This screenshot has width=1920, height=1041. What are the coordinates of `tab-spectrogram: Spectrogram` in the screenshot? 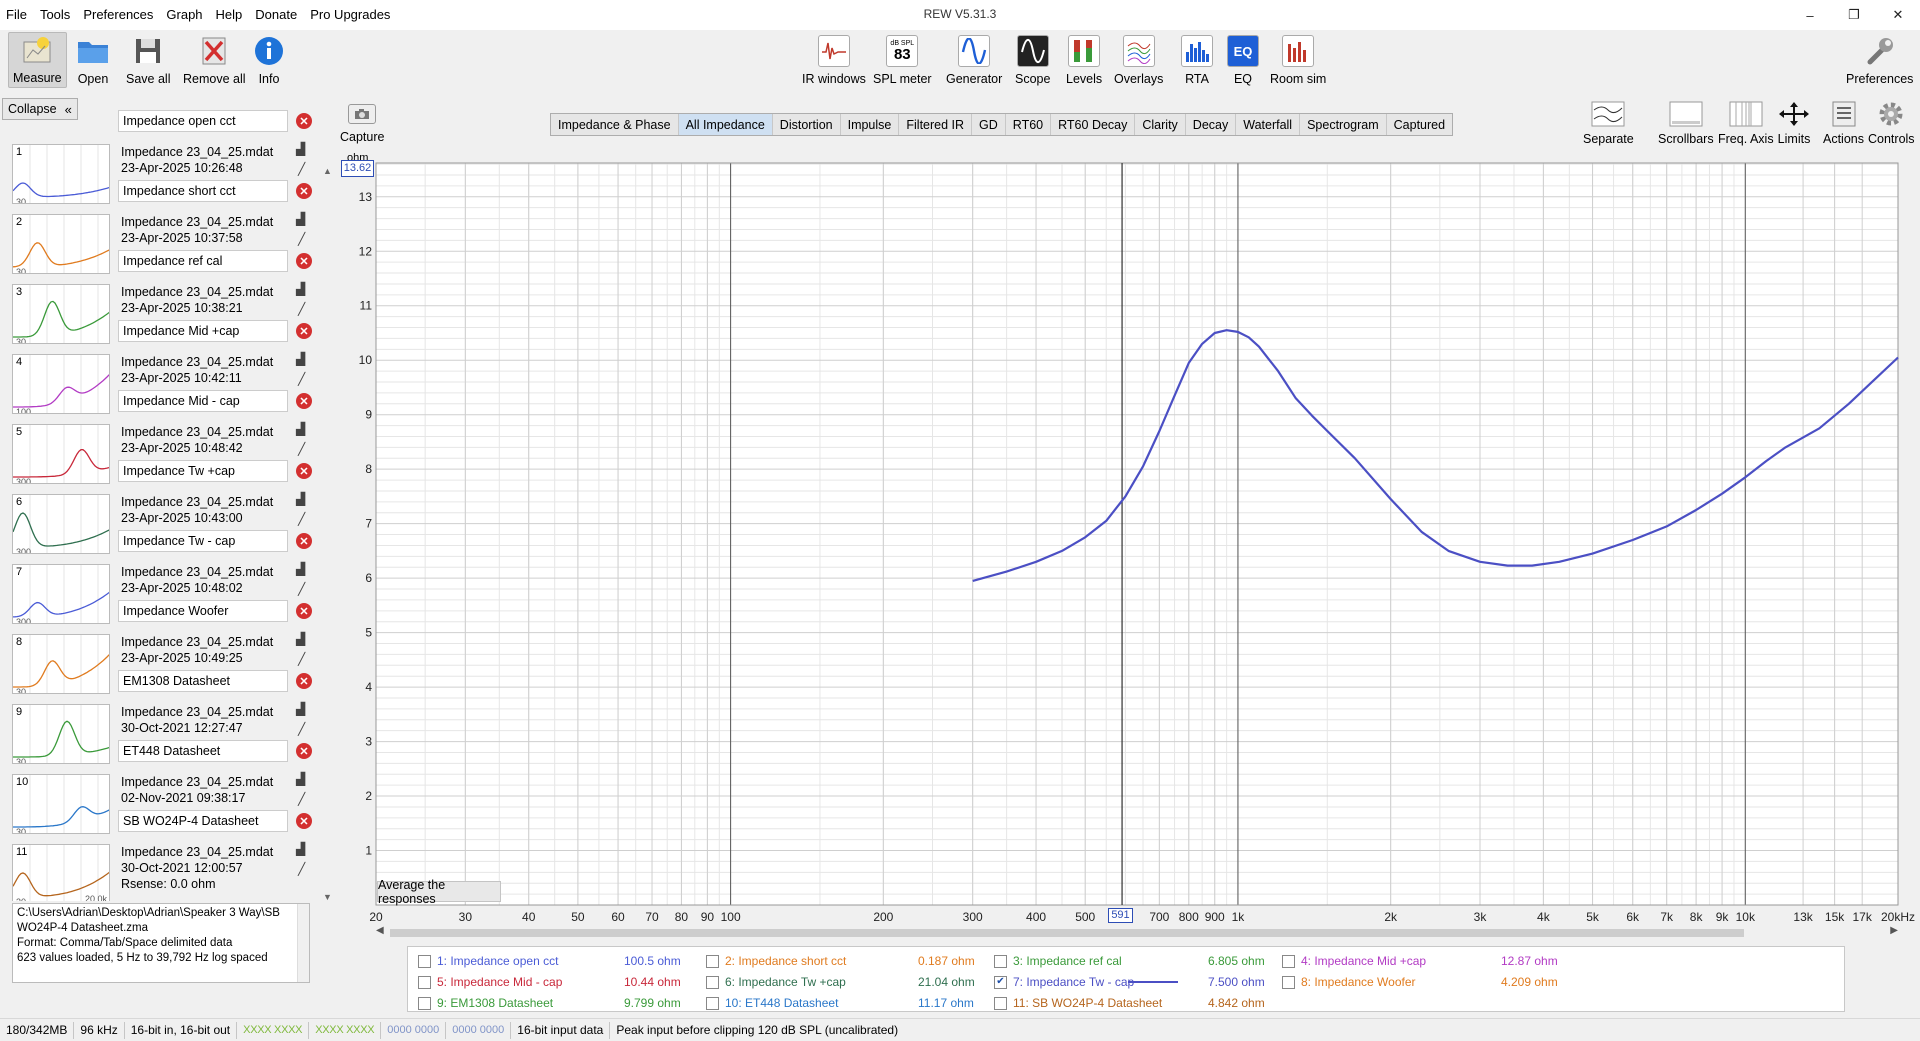 It's located at (1343, 124).